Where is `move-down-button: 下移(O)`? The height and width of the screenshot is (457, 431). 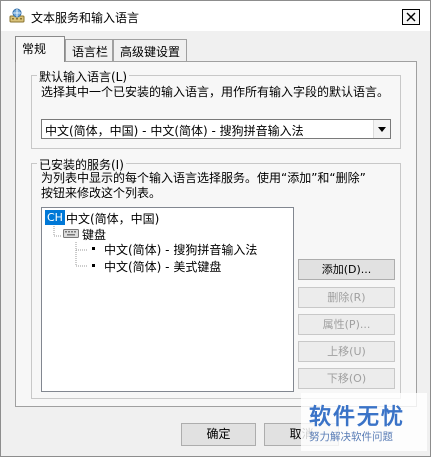 move-down-button: 下移(O) is located at coordinates (346, 378).